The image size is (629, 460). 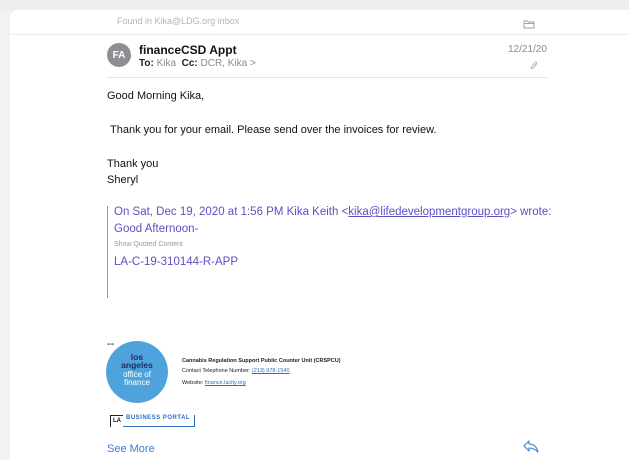 What do you see at coordinates (319, 22) in the screenshot?
I see `found-in-bar: Found in Kika@LDG.org inbox` at bounding box center [319, 22].